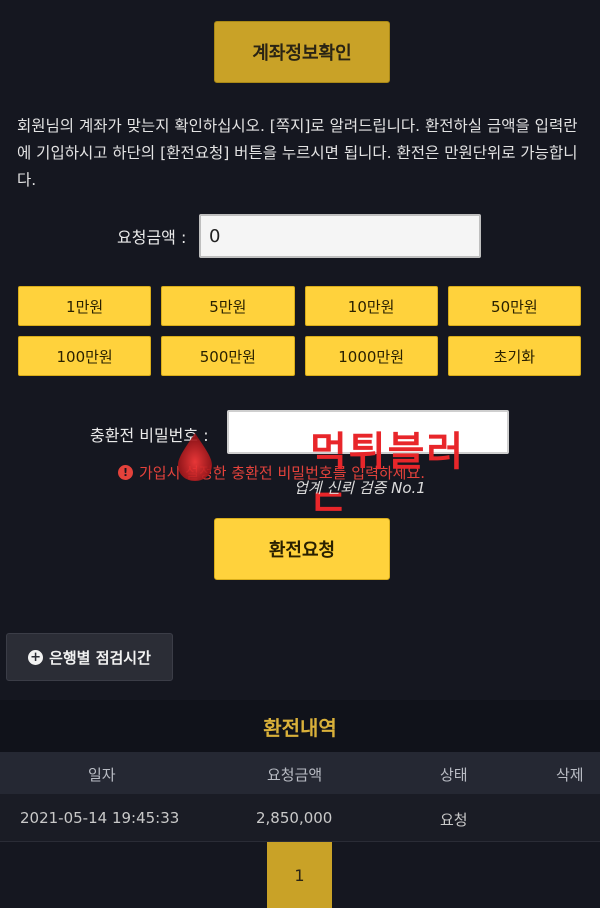 This screenshot has height=908, width=600. Describe the element at coordinates (302, 52) in the screenshot. I see `account-info-button: 계좌정보확인` at that location.